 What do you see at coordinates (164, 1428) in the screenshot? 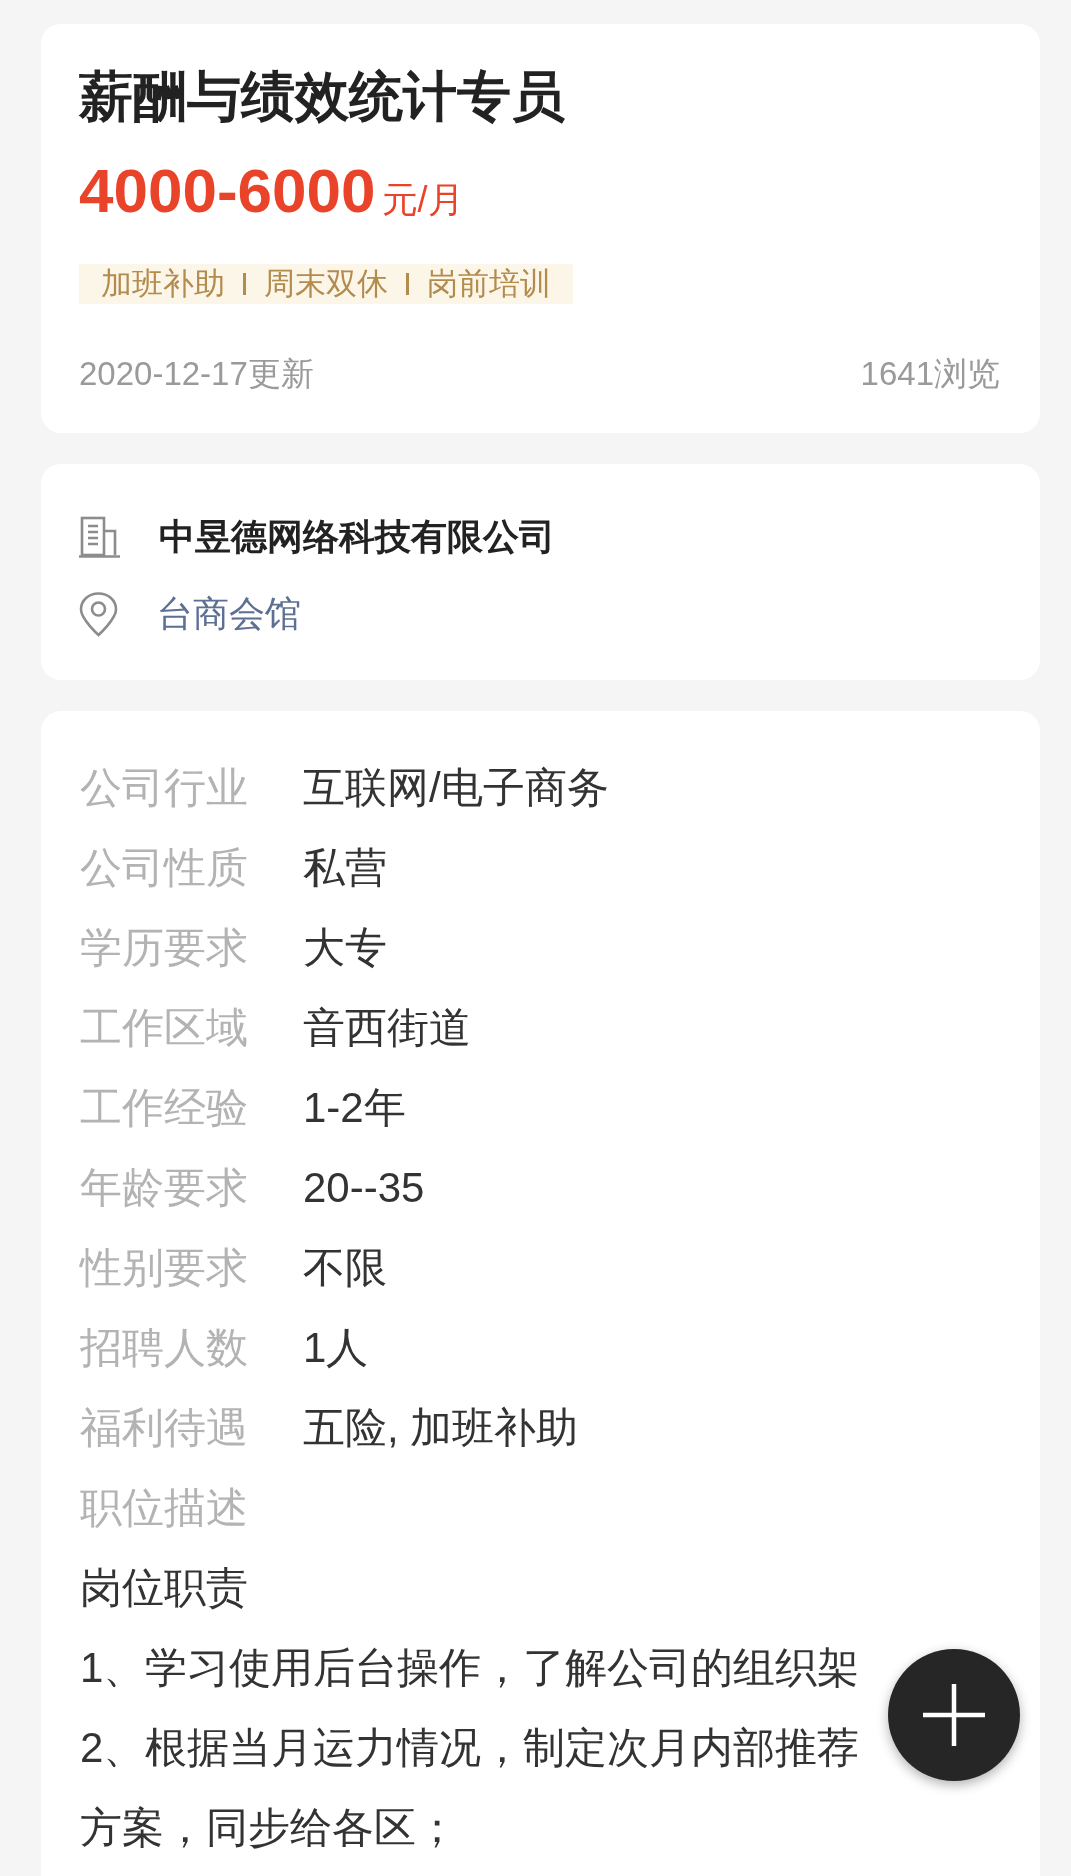
I see `detail-label: 福利待遇` at bounding box center [164, 1428].